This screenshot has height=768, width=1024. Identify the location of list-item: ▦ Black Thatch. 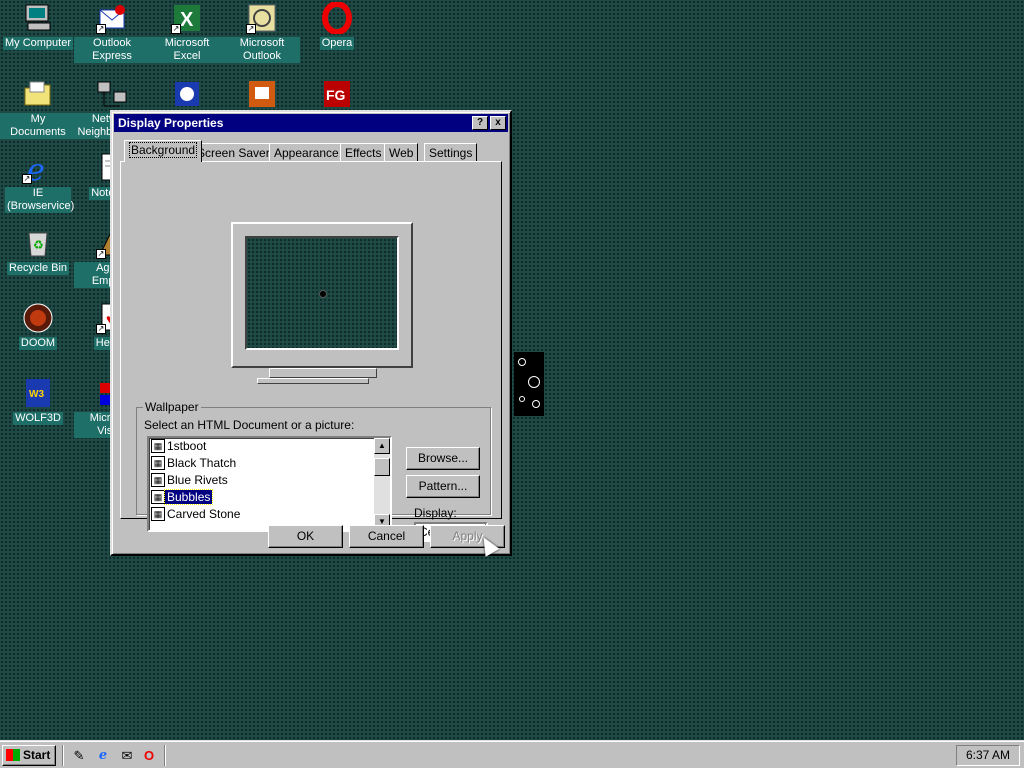
(194, 463).